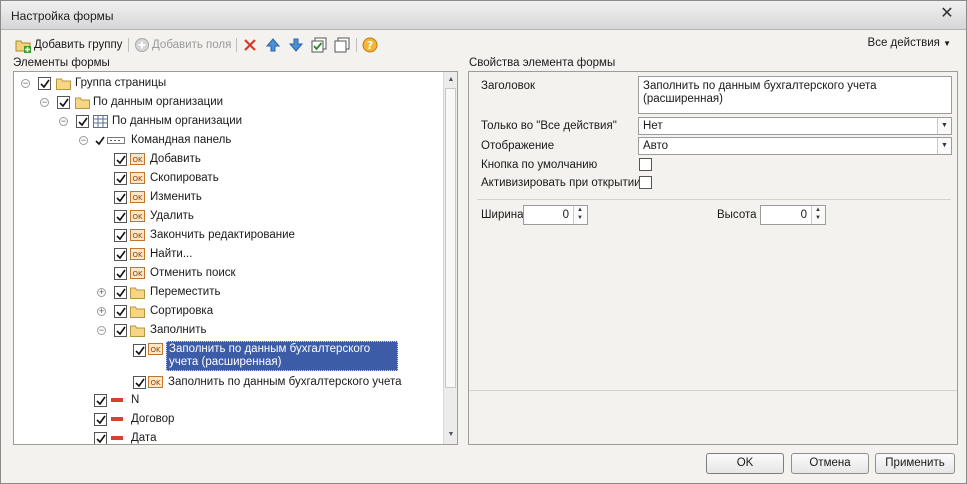 The image size is (967, 484). Describe the element at coordinates (645, 182) in the screenshot. I see `activate-on-open-checkbox` at that location.